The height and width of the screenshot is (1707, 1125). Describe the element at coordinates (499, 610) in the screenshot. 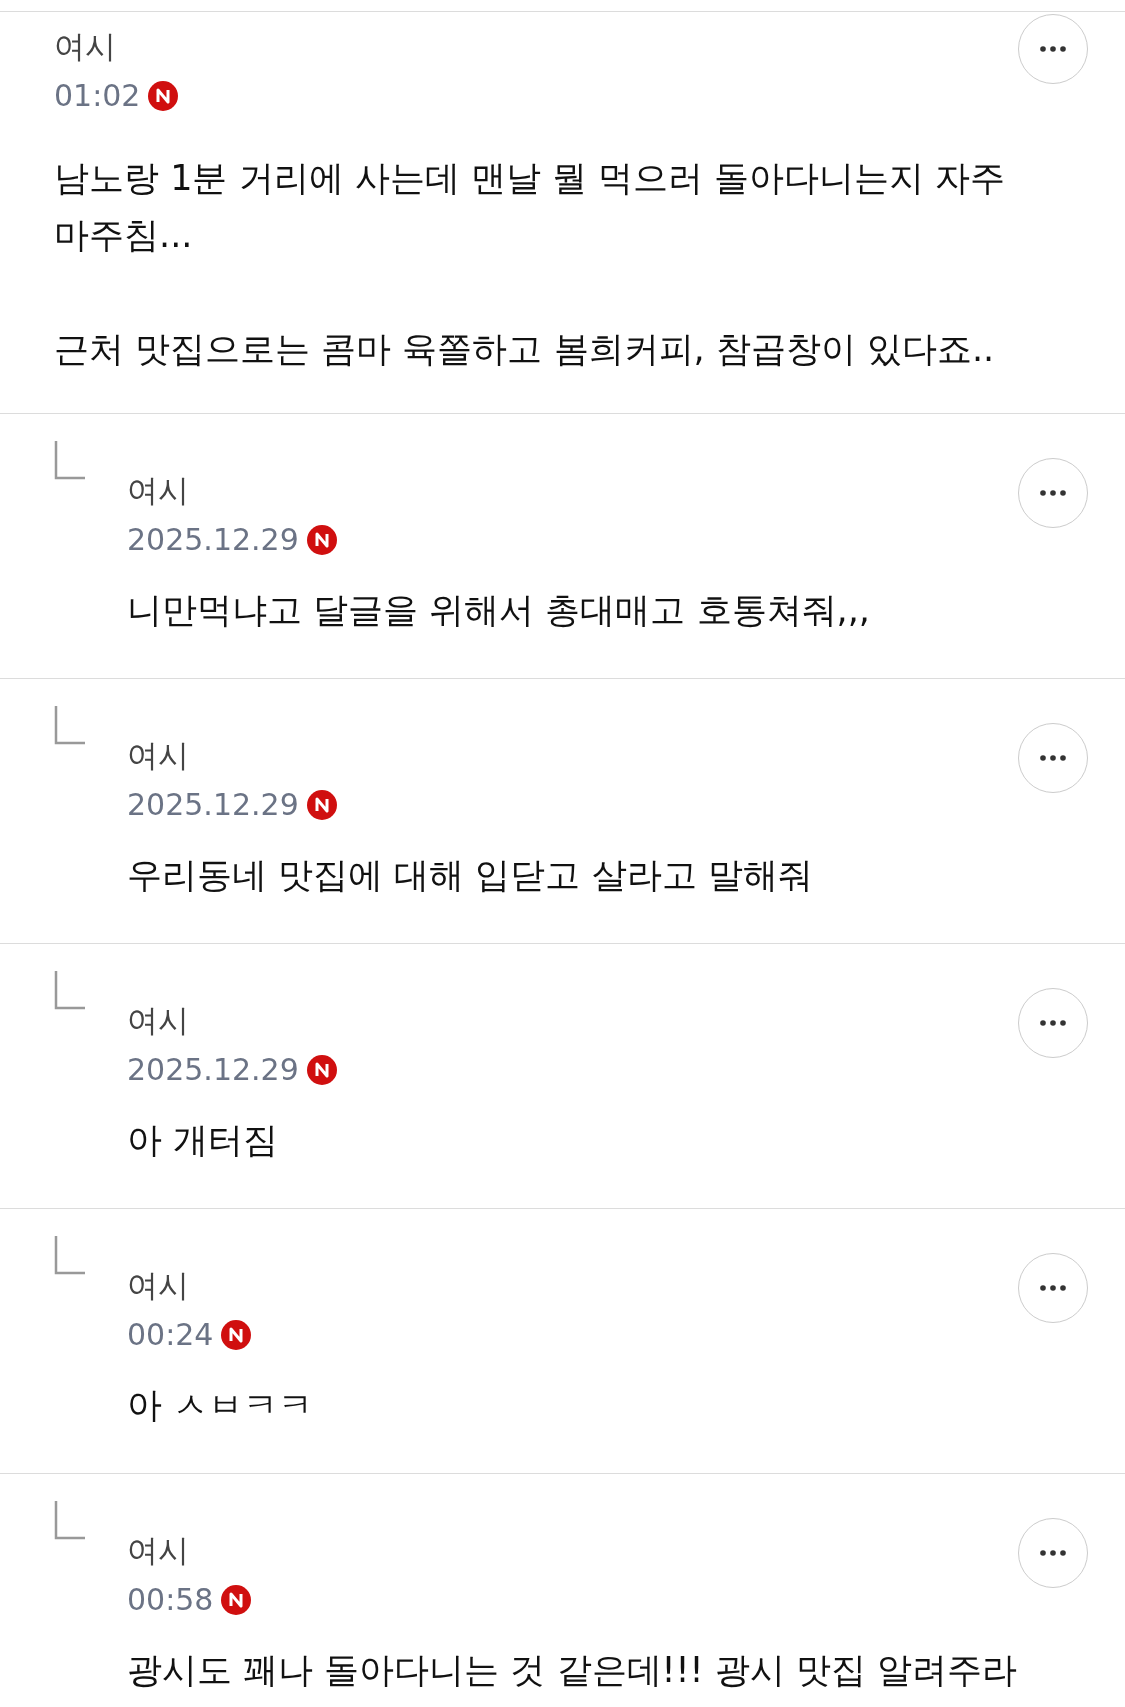

I see `comment-text: 니만먹냐고 달글을 위해서 총대매고 호통쳐줘,,,` at that location.